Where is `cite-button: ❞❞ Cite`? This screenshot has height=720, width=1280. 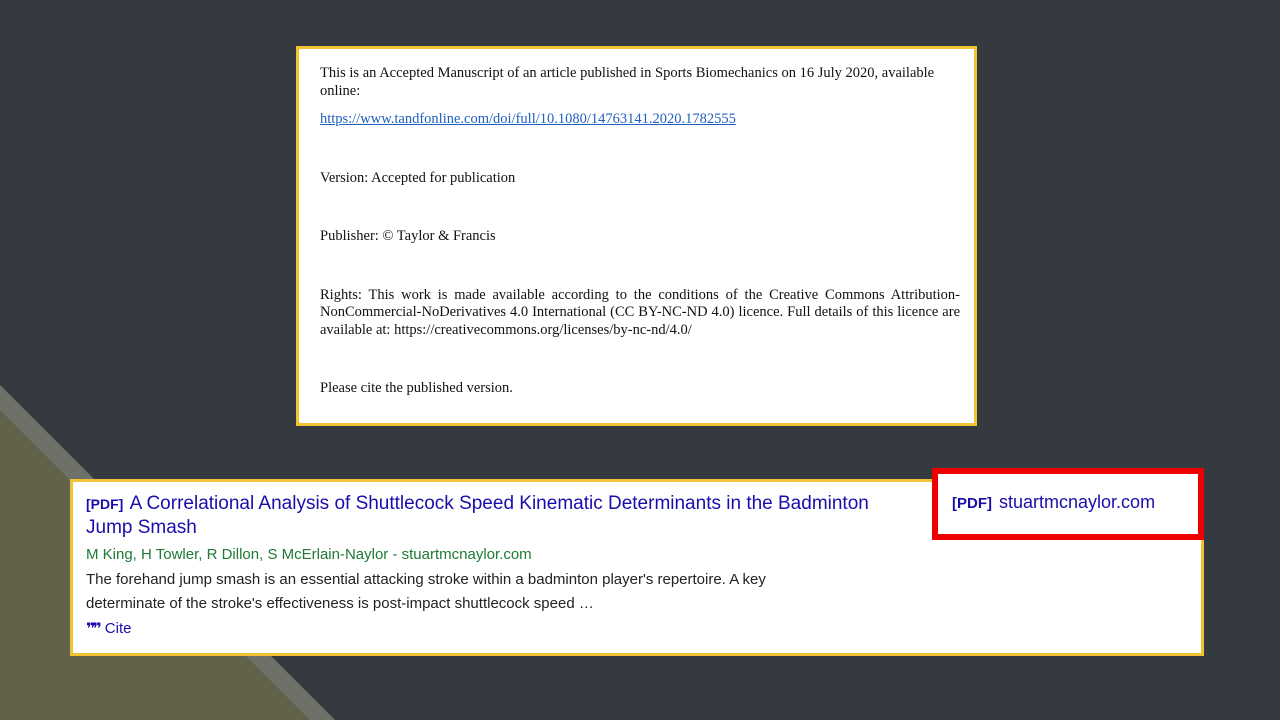 cite-button: ❞❞ Cite is located at coordinates (486, 628).